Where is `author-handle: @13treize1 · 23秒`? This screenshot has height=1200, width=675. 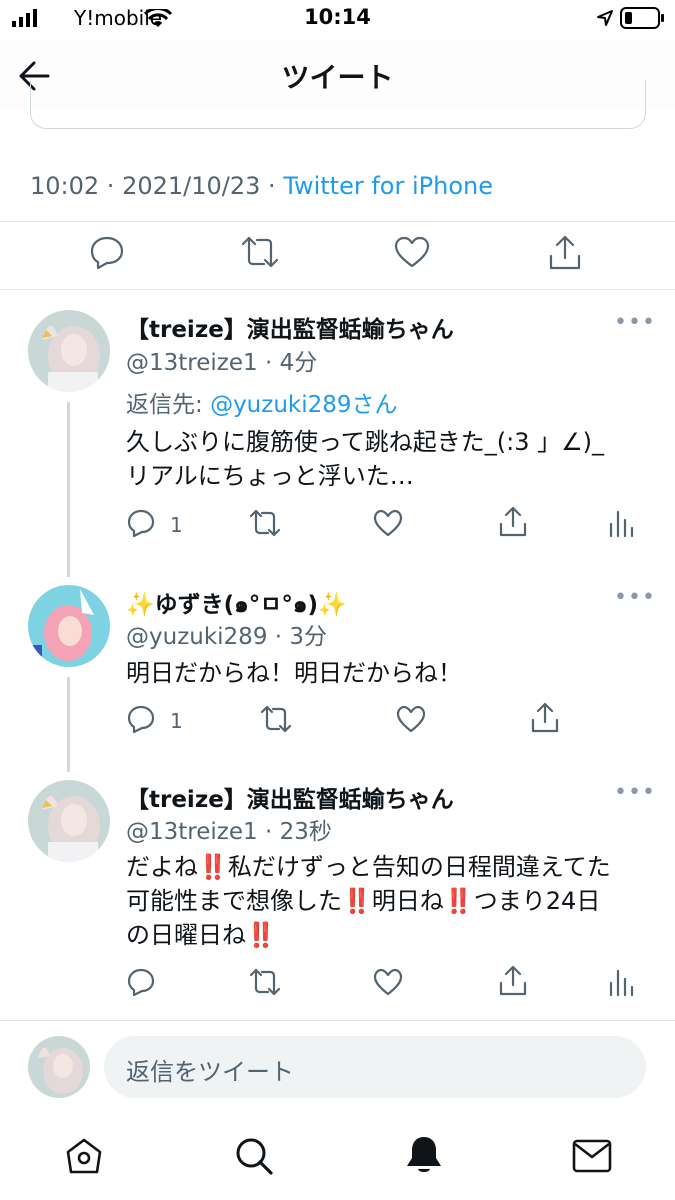
author-handle: @13treize1 · 23秒 is located at coordinates (229, 829).